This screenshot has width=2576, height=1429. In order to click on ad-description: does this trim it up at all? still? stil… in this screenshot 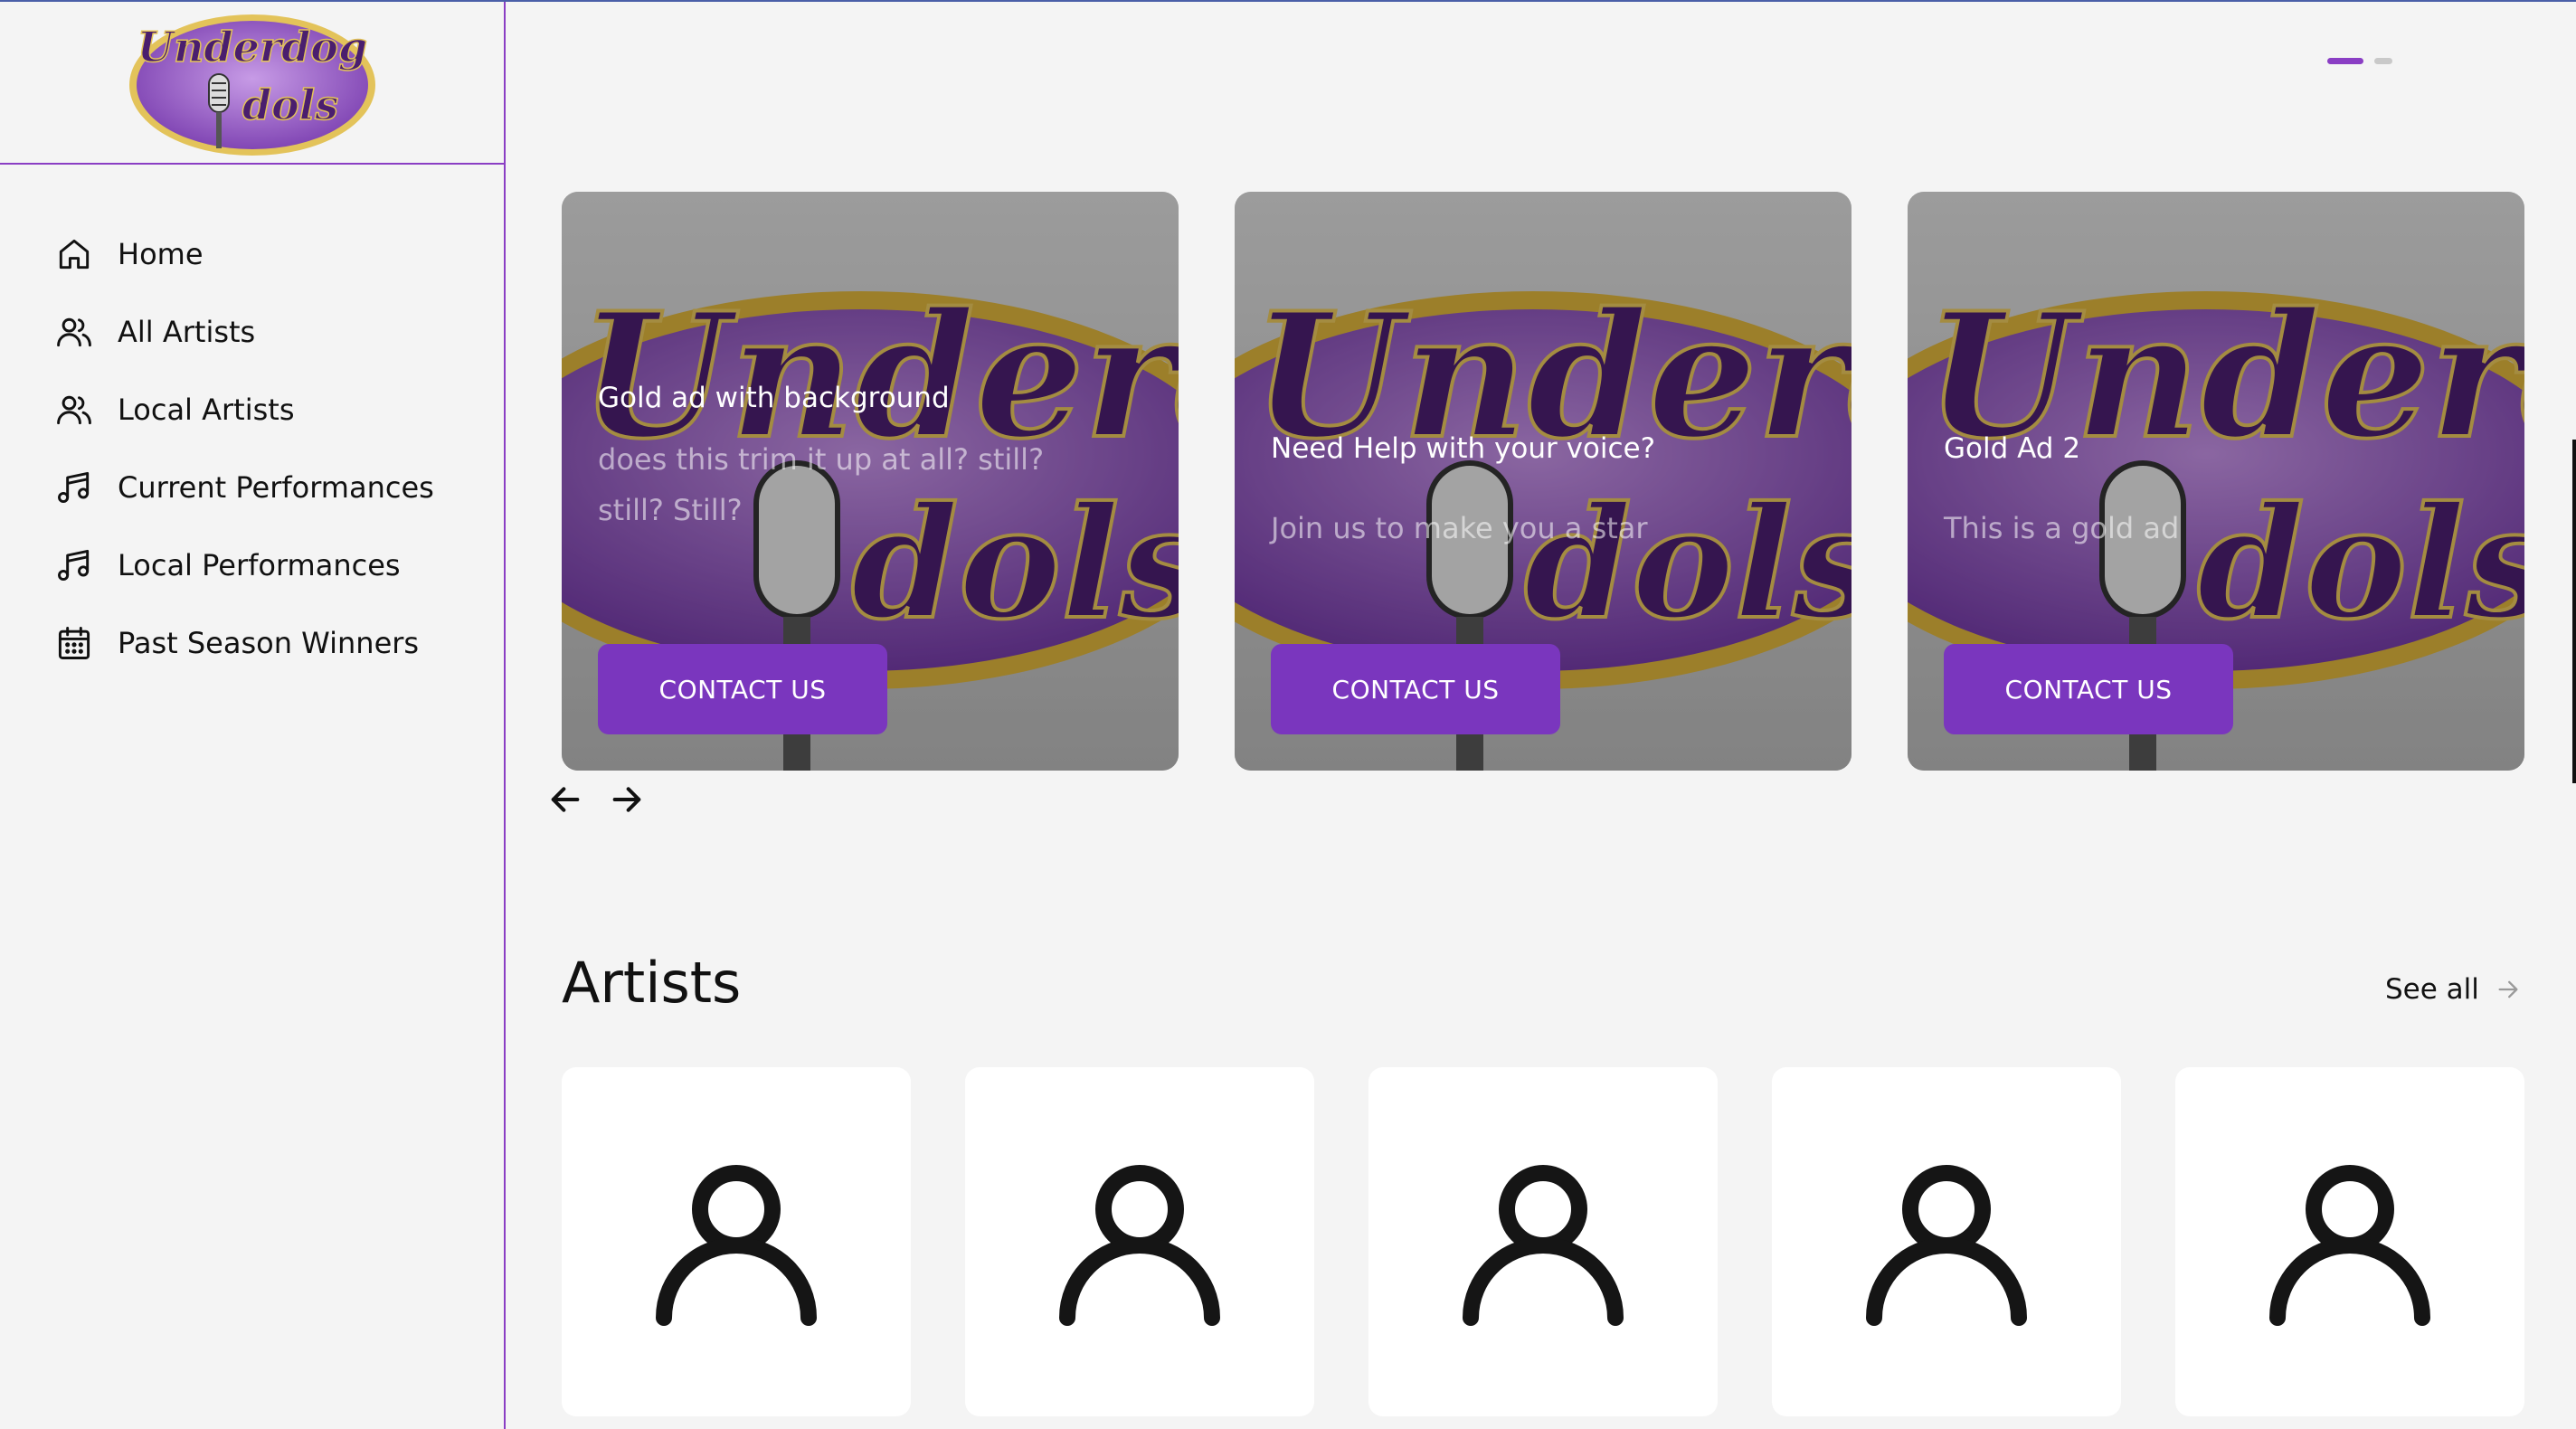, I will do `click(822, 485)`.